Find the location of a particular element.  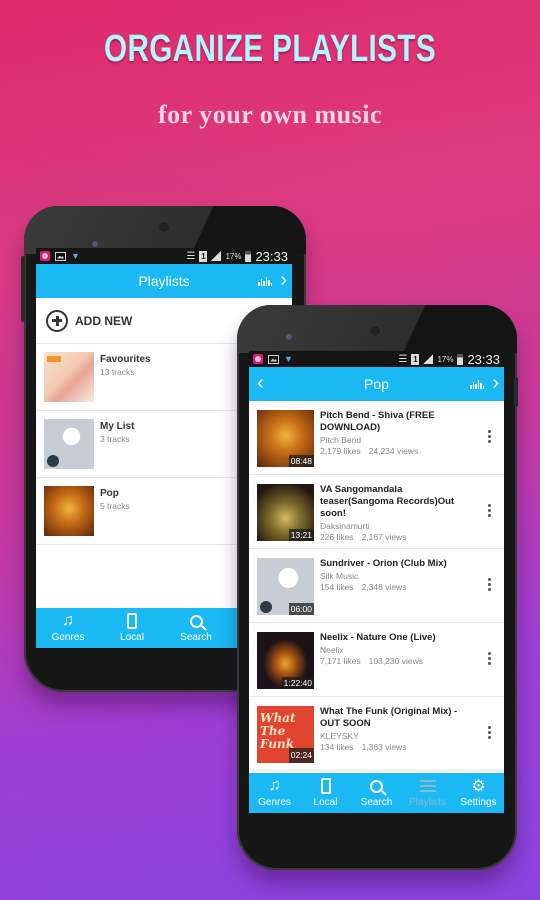

track-duration: 06:00 is located at coordinates (301, 609).